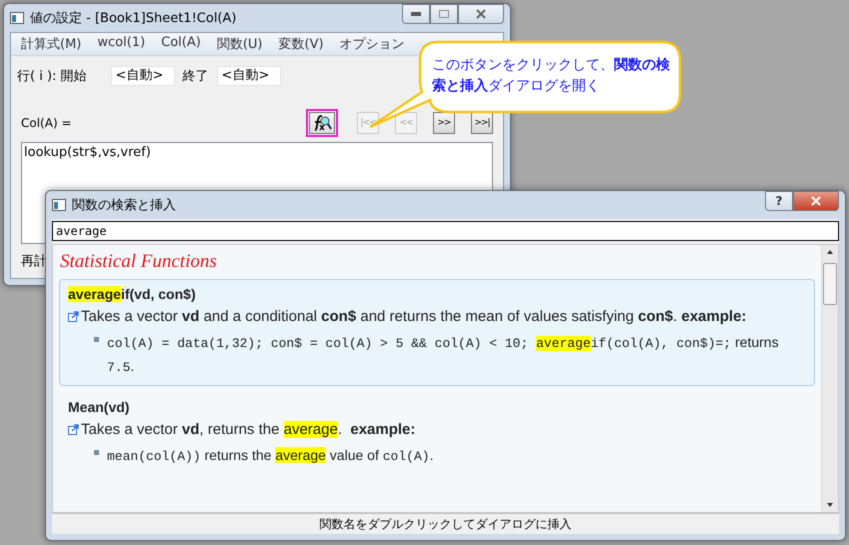  Describe the element at coordinates (99, 407) in the screenshot. I see `function-signature: Mean(vd)` at that location.